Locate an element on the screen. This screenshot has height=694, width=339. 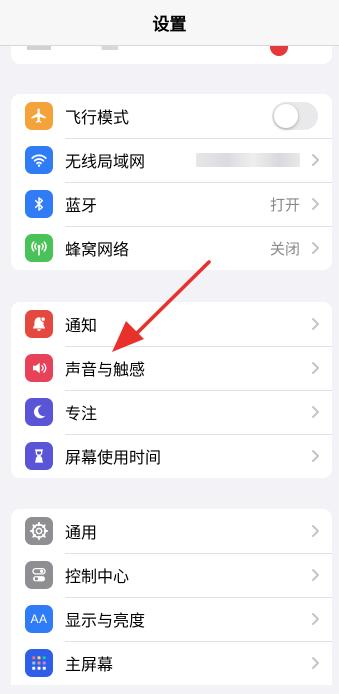
moon-icon is located at coordinates (39, 412).